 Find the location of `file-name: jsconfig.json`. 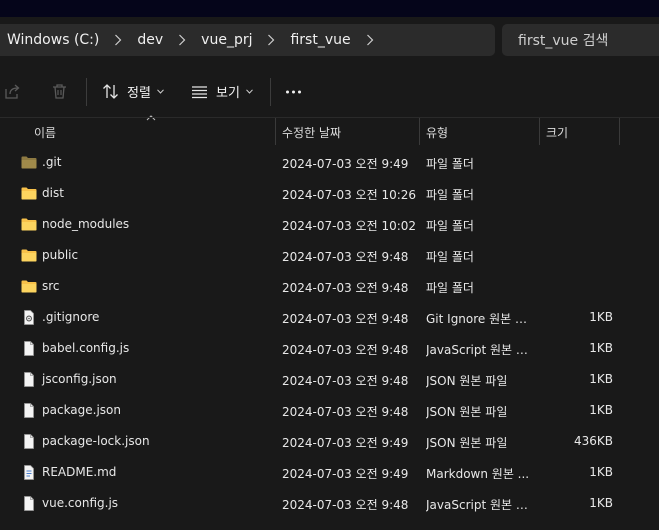

file-name: jsconfig.json is located at coordinates (79, 379).